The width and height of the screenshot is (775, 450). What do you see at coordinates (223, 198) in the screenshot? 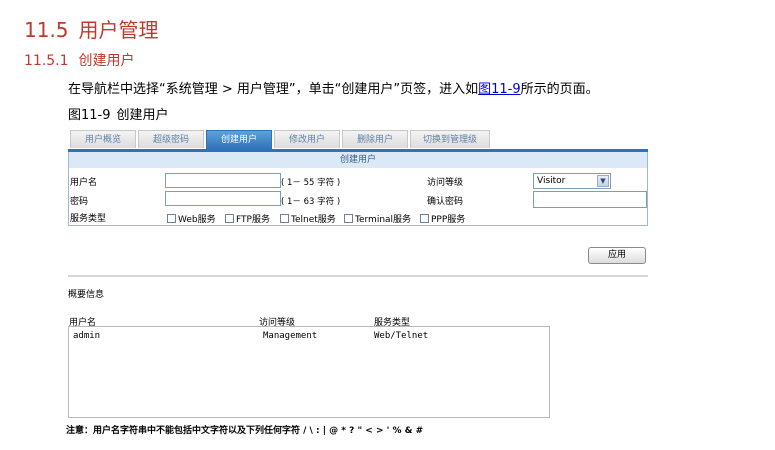
I see `password-input` at bounding box center [223, 198].